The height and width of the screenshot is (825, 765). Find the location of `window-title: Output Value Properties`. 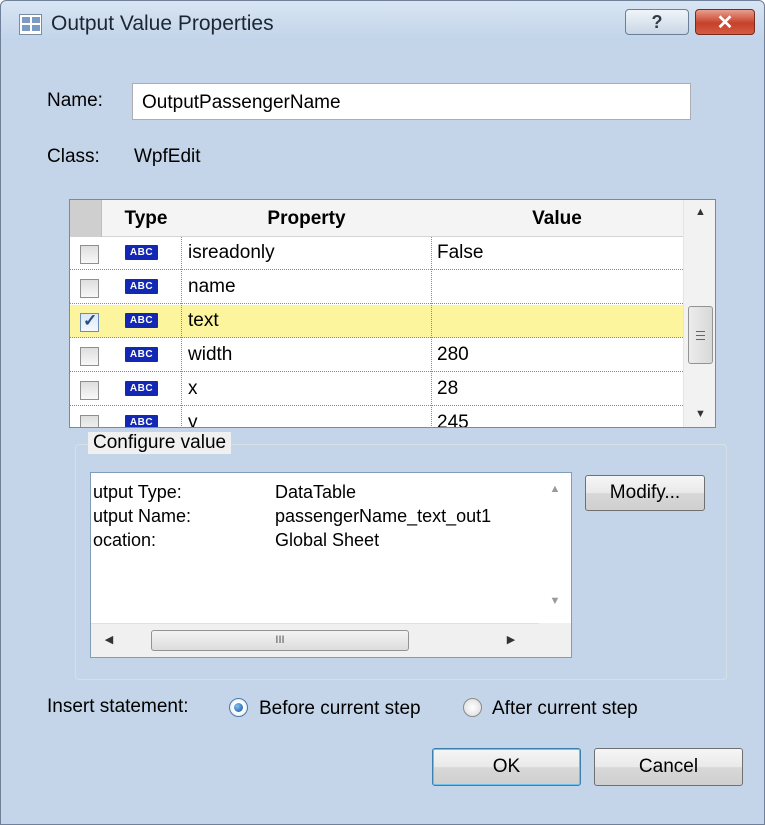

window-title: Output Value Properties is located at coordinates (162, 23).